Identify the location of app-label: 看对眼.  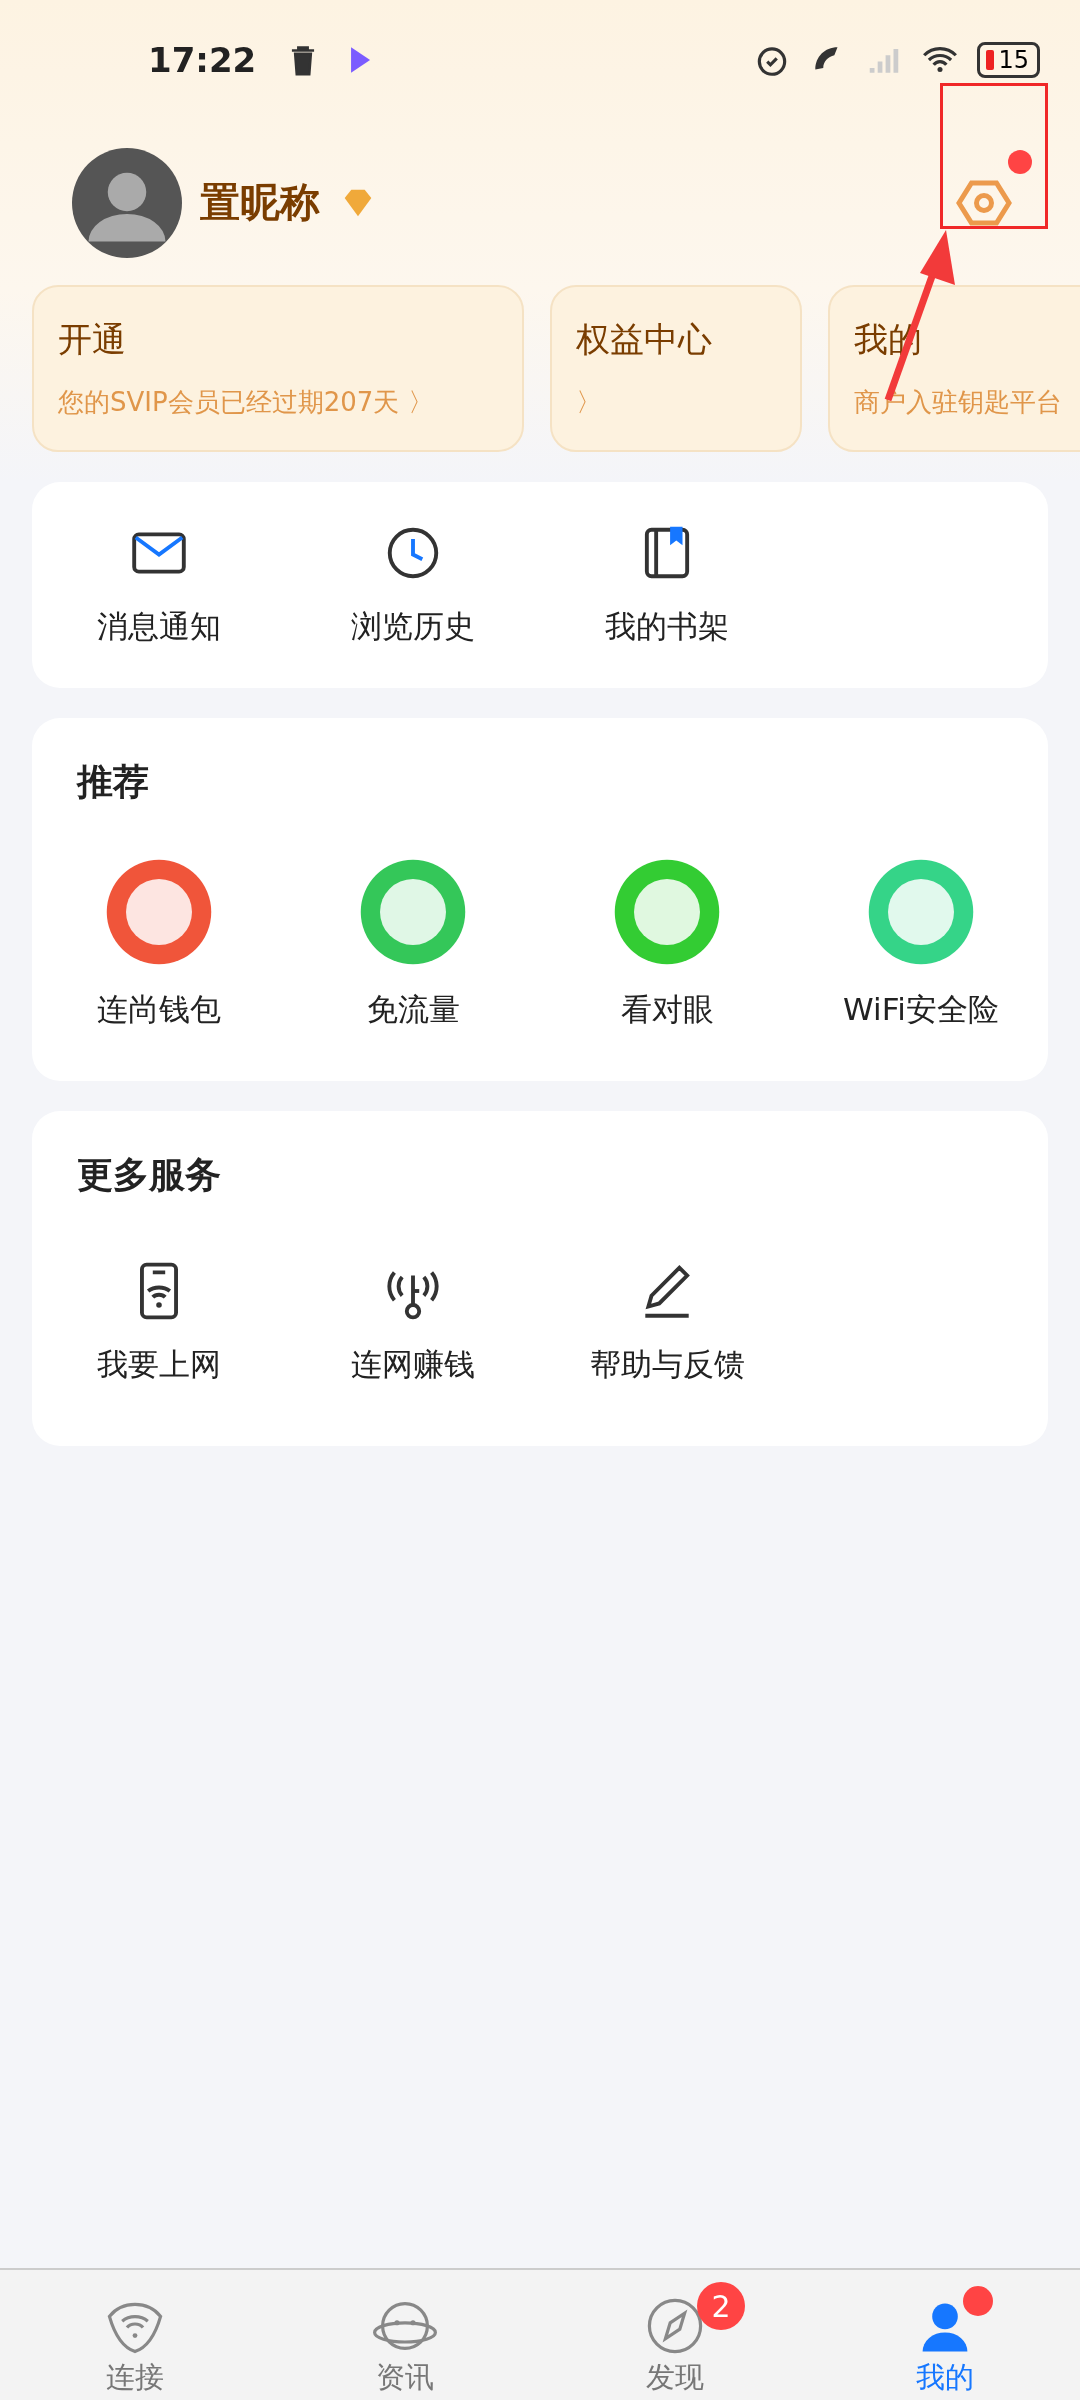
(667, 1010).